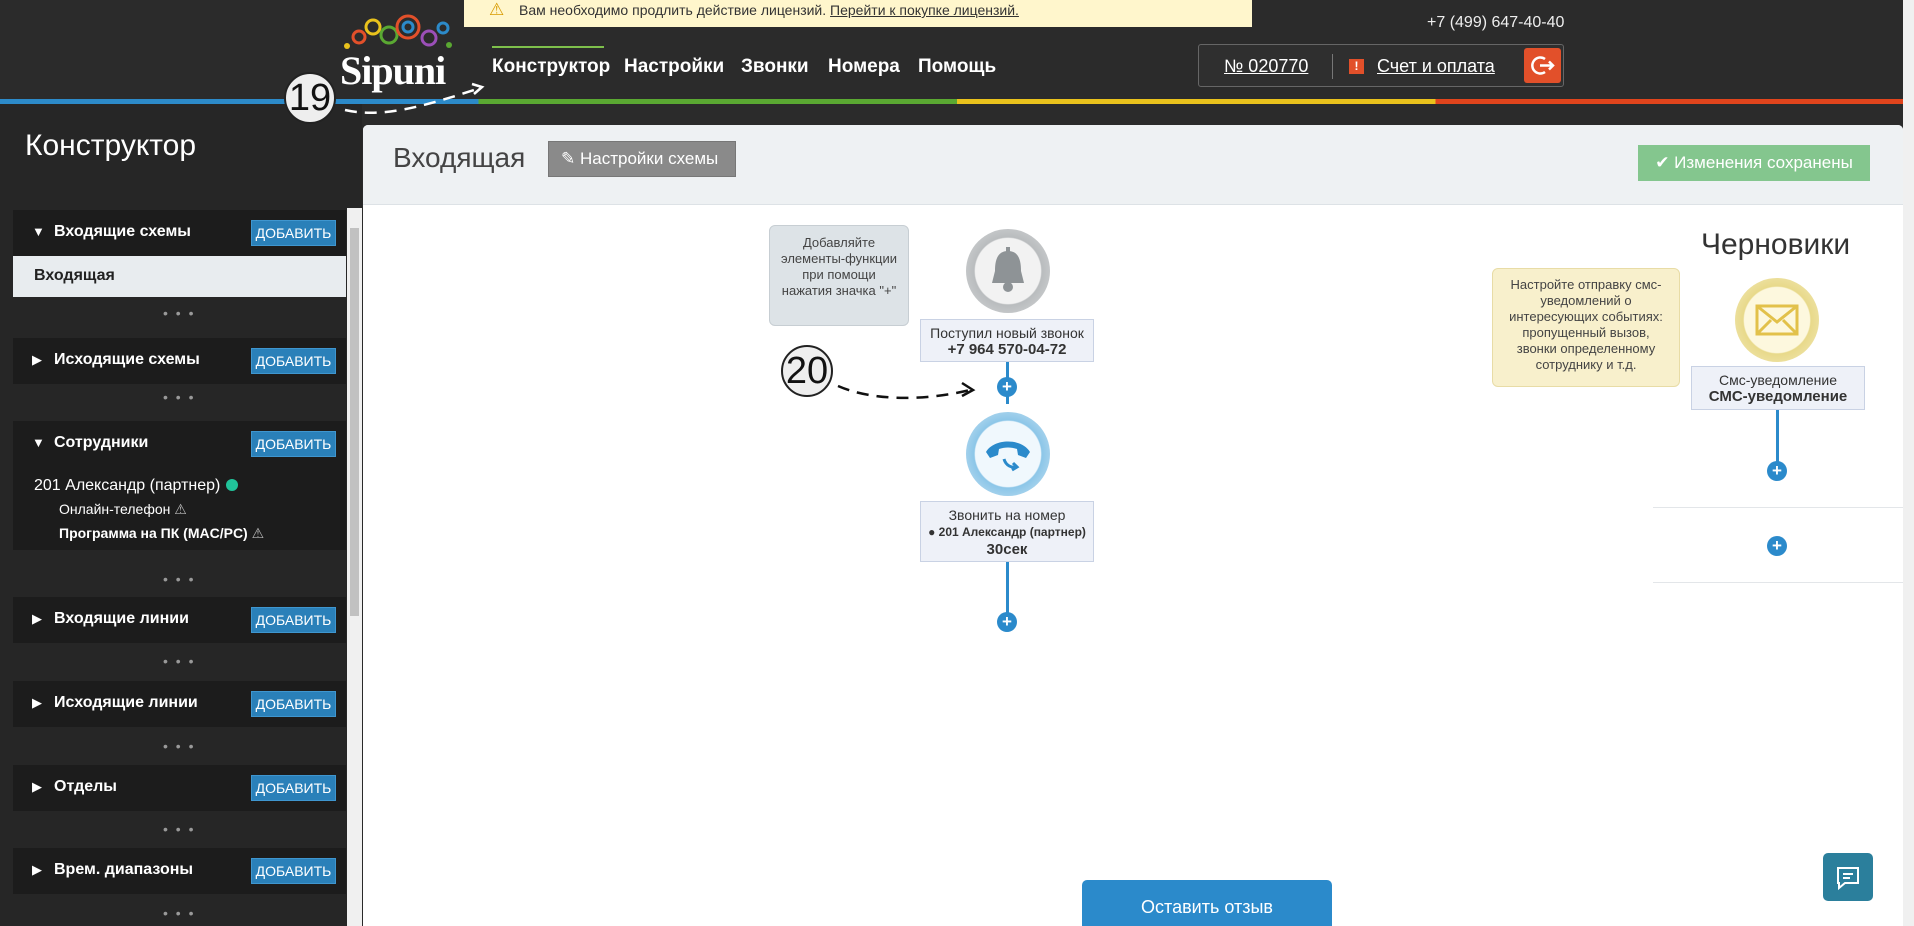 The width and height of the screenshot is (1914, 926). I want to click on page-scrollbar, so click(1908, 463).